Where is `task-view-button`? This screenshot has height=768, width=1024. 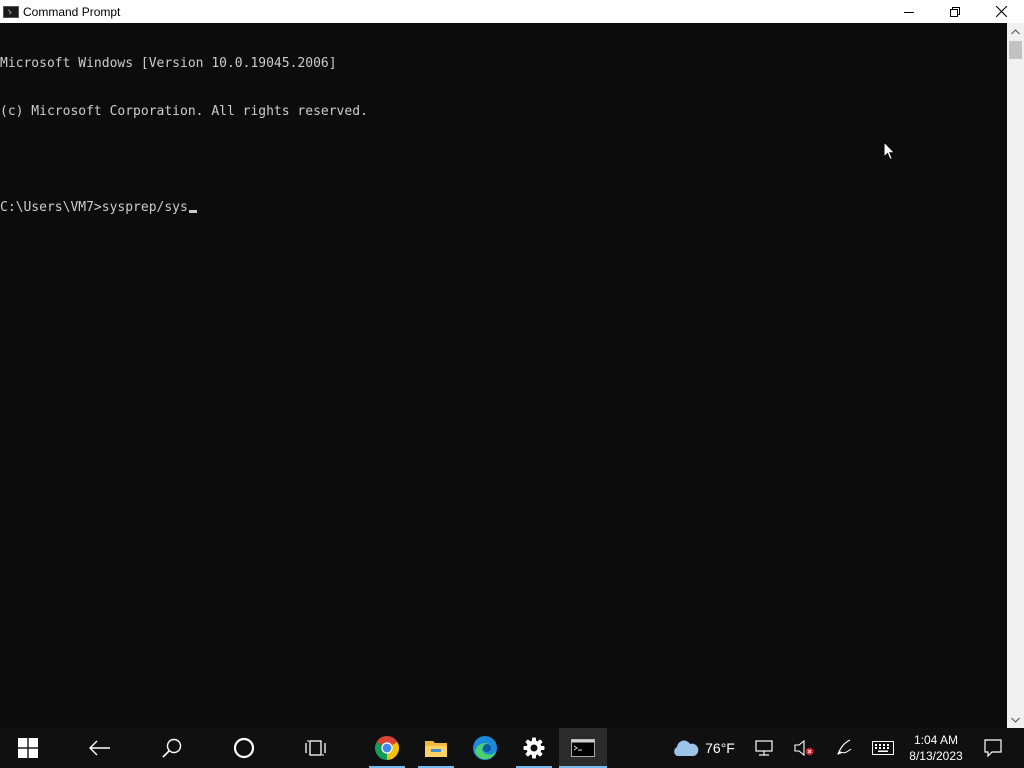 task-view-button is located at coordinates (316, 748).